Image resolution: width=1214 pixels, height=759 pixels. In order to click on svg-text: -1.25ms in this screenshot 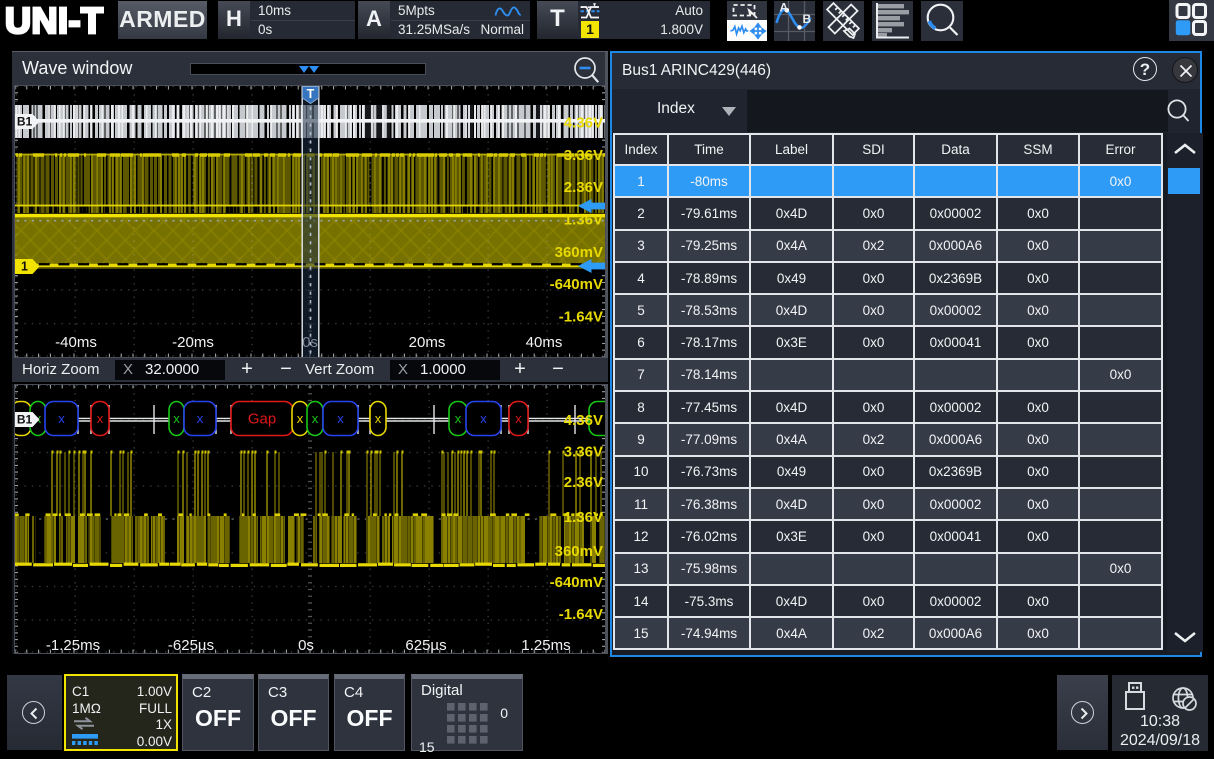, I will do `click(73, 645)`.